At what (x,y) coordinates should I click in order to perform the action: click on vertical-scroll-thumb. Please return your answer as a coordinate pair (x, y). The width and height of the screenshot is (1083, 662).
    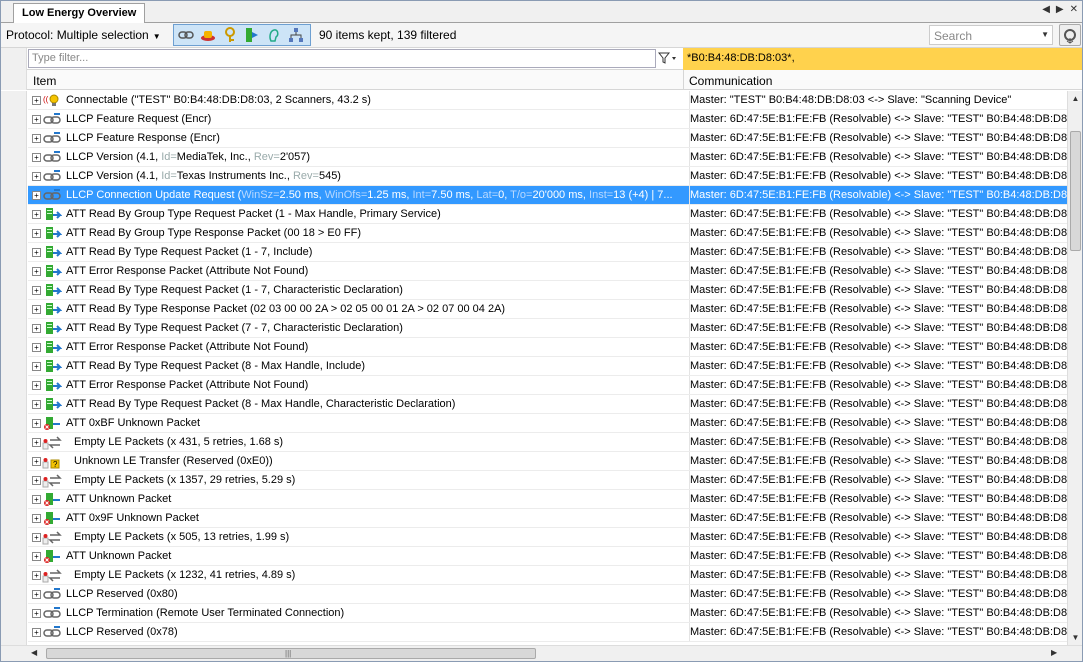
    Looking at the image, I should click on (1075, 191).